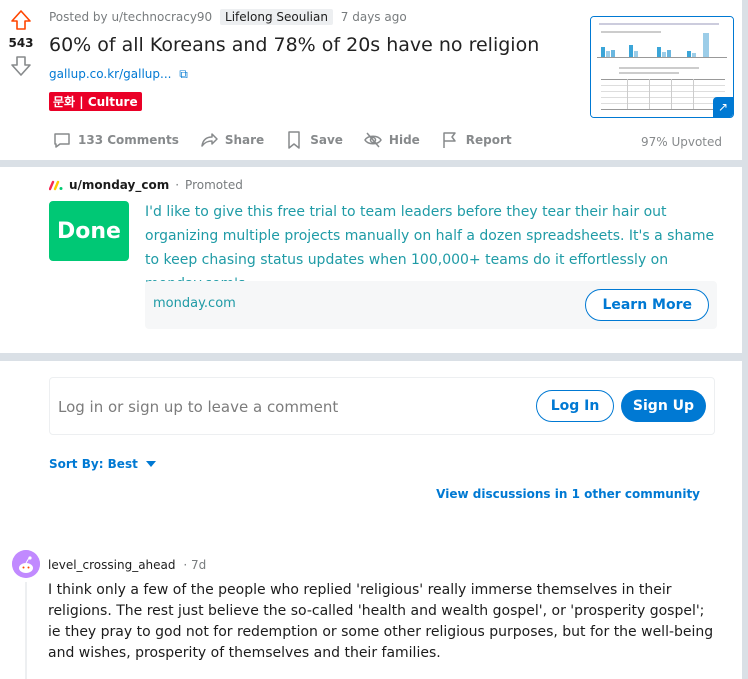 This screenshot has width=748, height=679. Describe the element at coordinates (89, 231) in the screenshot. I see `promo-thumbnail: Done` at that location.